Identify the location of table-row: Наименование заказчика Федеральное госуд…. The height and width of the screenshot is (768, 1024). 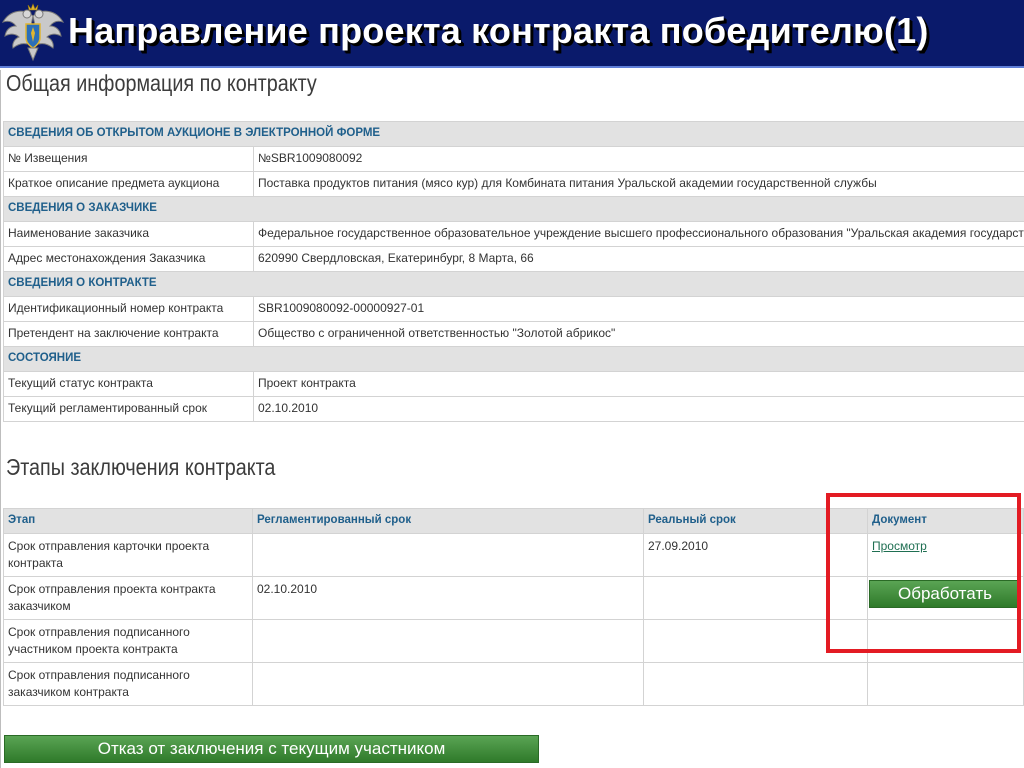
(513, 234).